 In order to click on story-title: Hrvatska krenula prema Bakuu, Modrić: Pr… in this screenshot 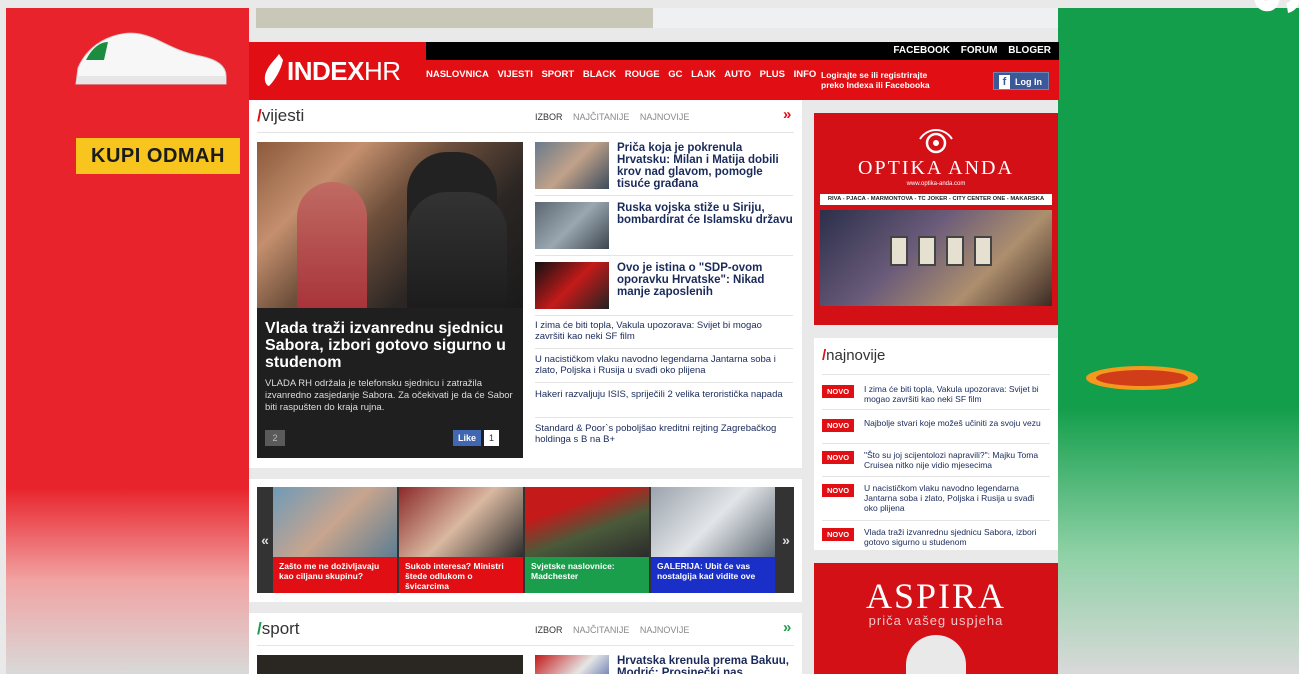, I will do `click(705, 664)`.